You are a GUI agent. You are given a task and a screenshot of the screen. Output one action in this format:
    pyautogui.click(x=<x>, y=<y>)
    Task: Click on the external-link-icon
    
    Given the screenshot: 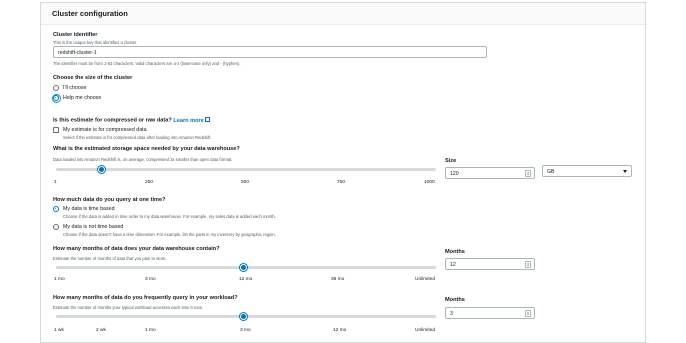 What is the action you would take?
    pyautogui.click(x=207, y=119)
    